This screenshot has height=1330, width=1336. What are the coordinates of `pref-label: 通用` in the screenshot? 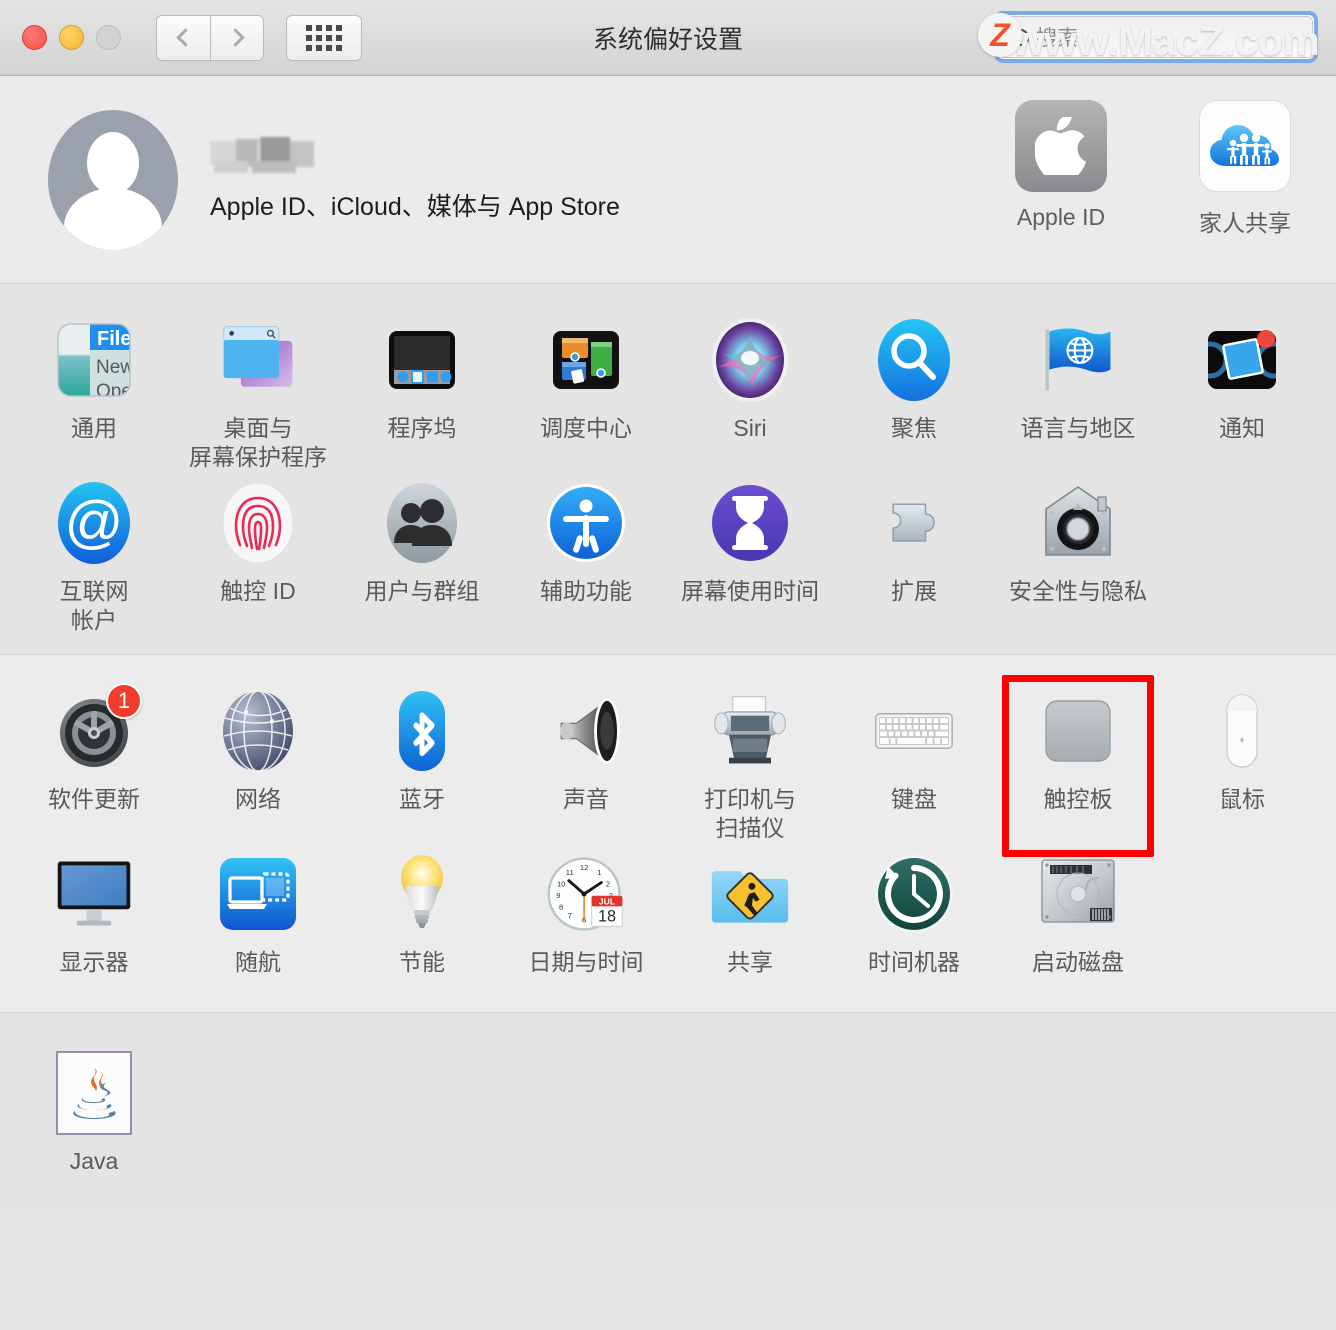 It's located at (94, 428).